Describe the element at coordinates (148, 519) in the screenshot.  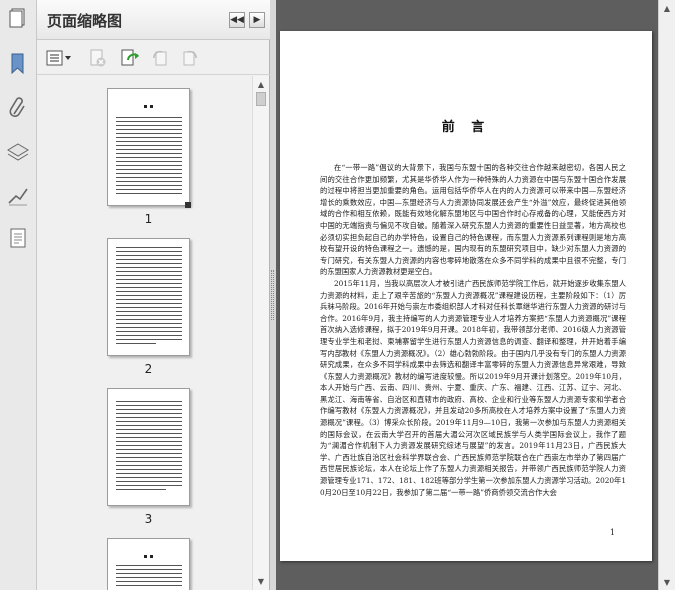
I see `page-thumbnail-label: 3` at that location.